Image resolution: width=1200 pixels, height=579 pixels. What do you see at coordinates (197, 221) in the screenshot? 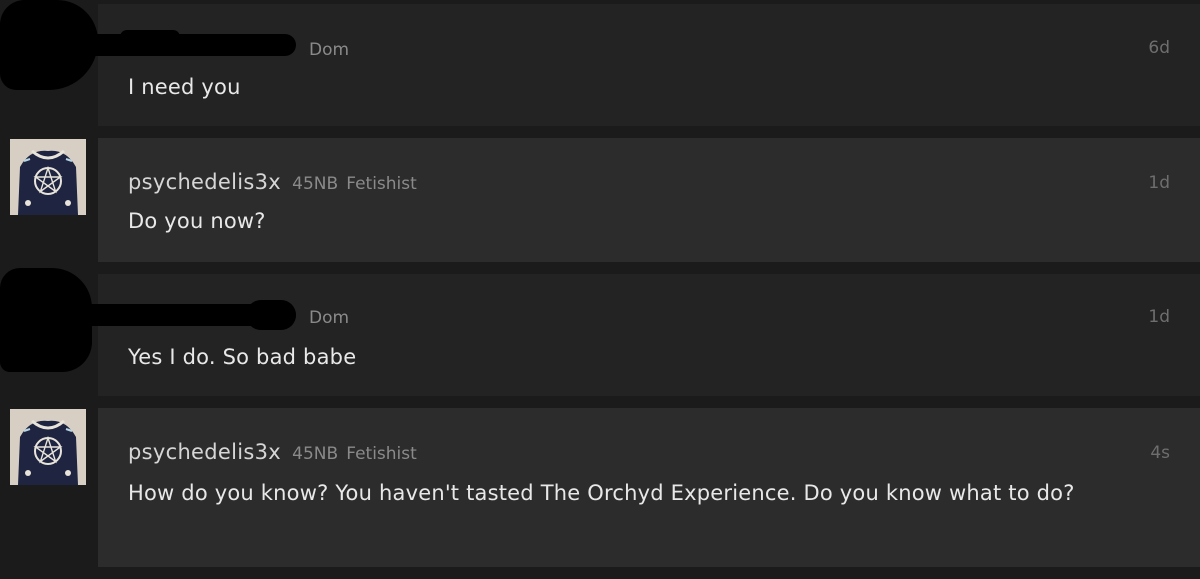
I see `message-text: Do you now?` at bounding box center [197, 221].